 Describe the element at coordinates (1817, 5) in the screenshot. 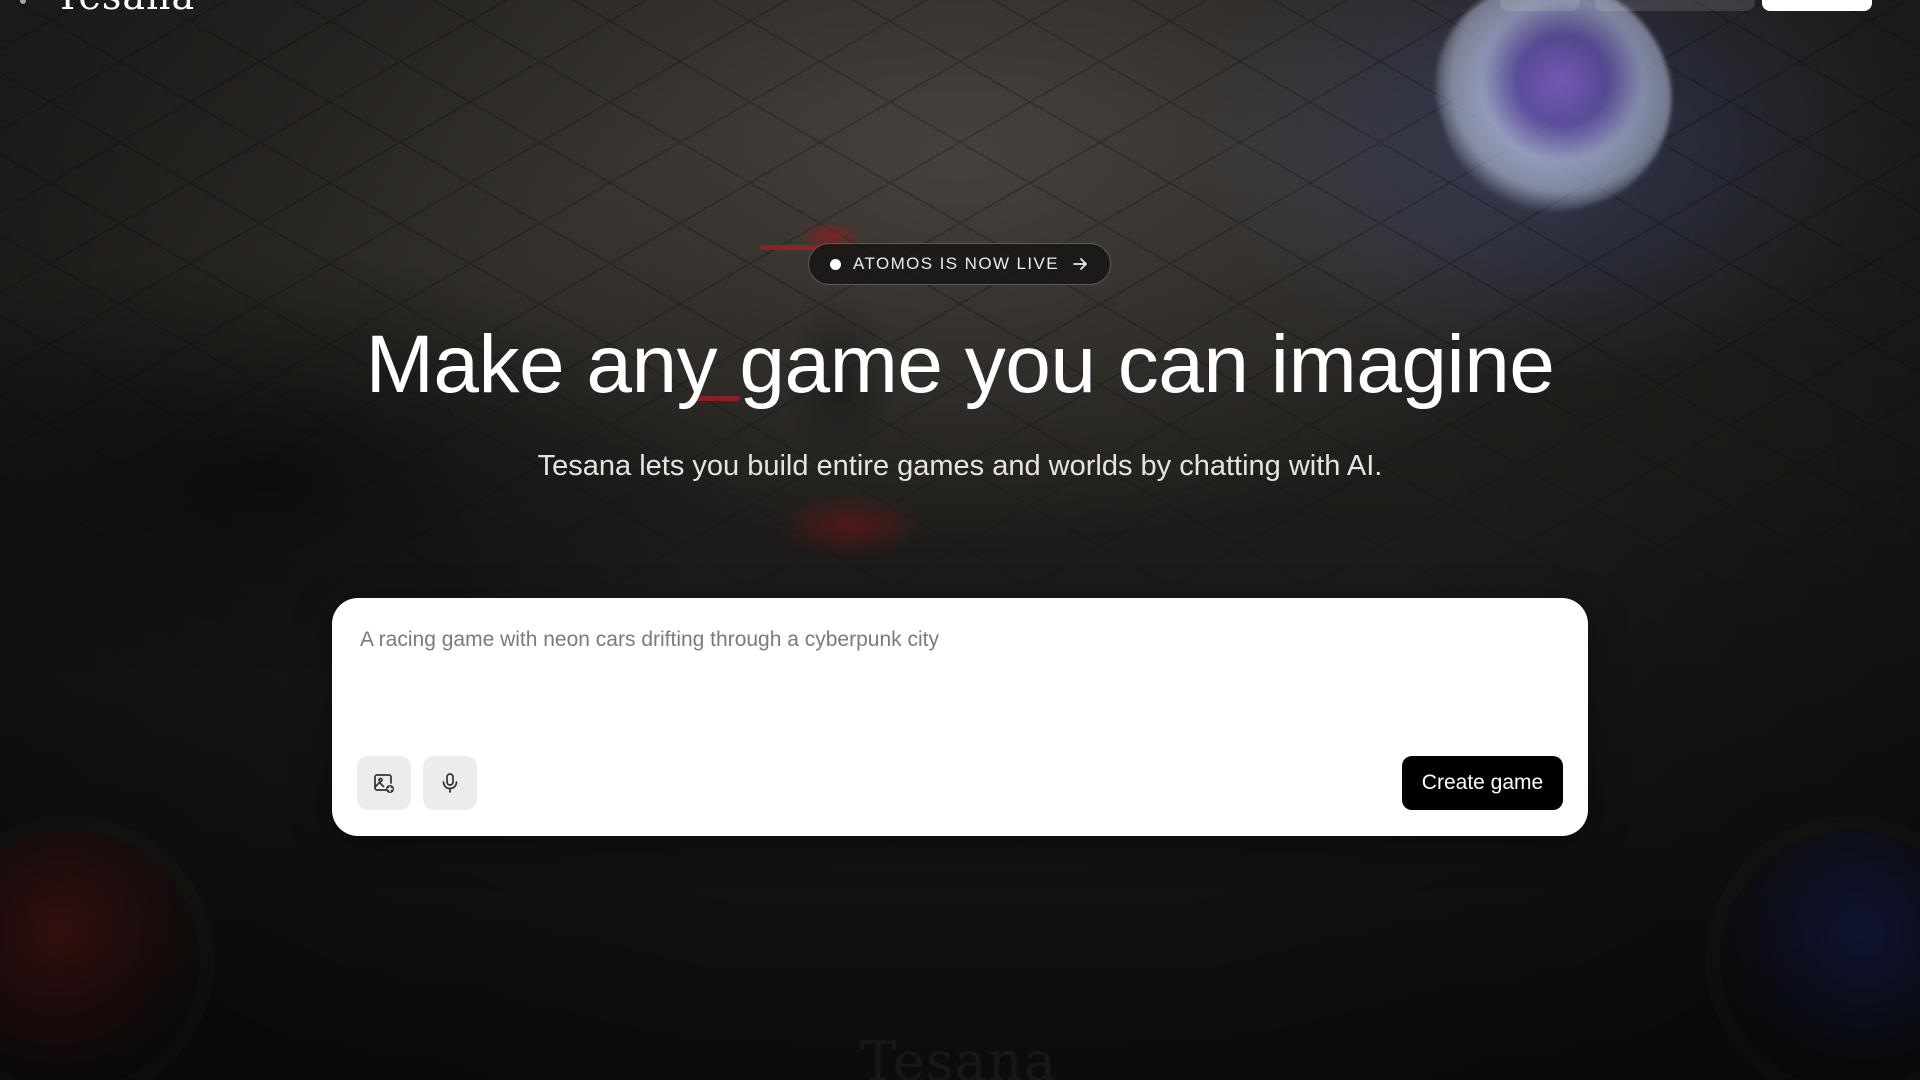

I see `nav-cta-button` at that location.